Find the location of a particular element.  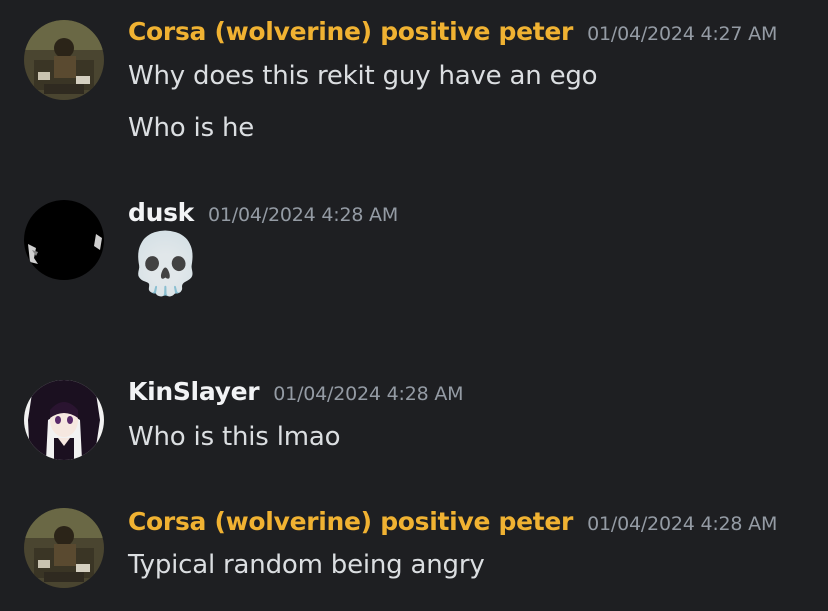

message-header: KinSlayer 01/04/2024 4:28 AM is located at coordinates (296, 391).